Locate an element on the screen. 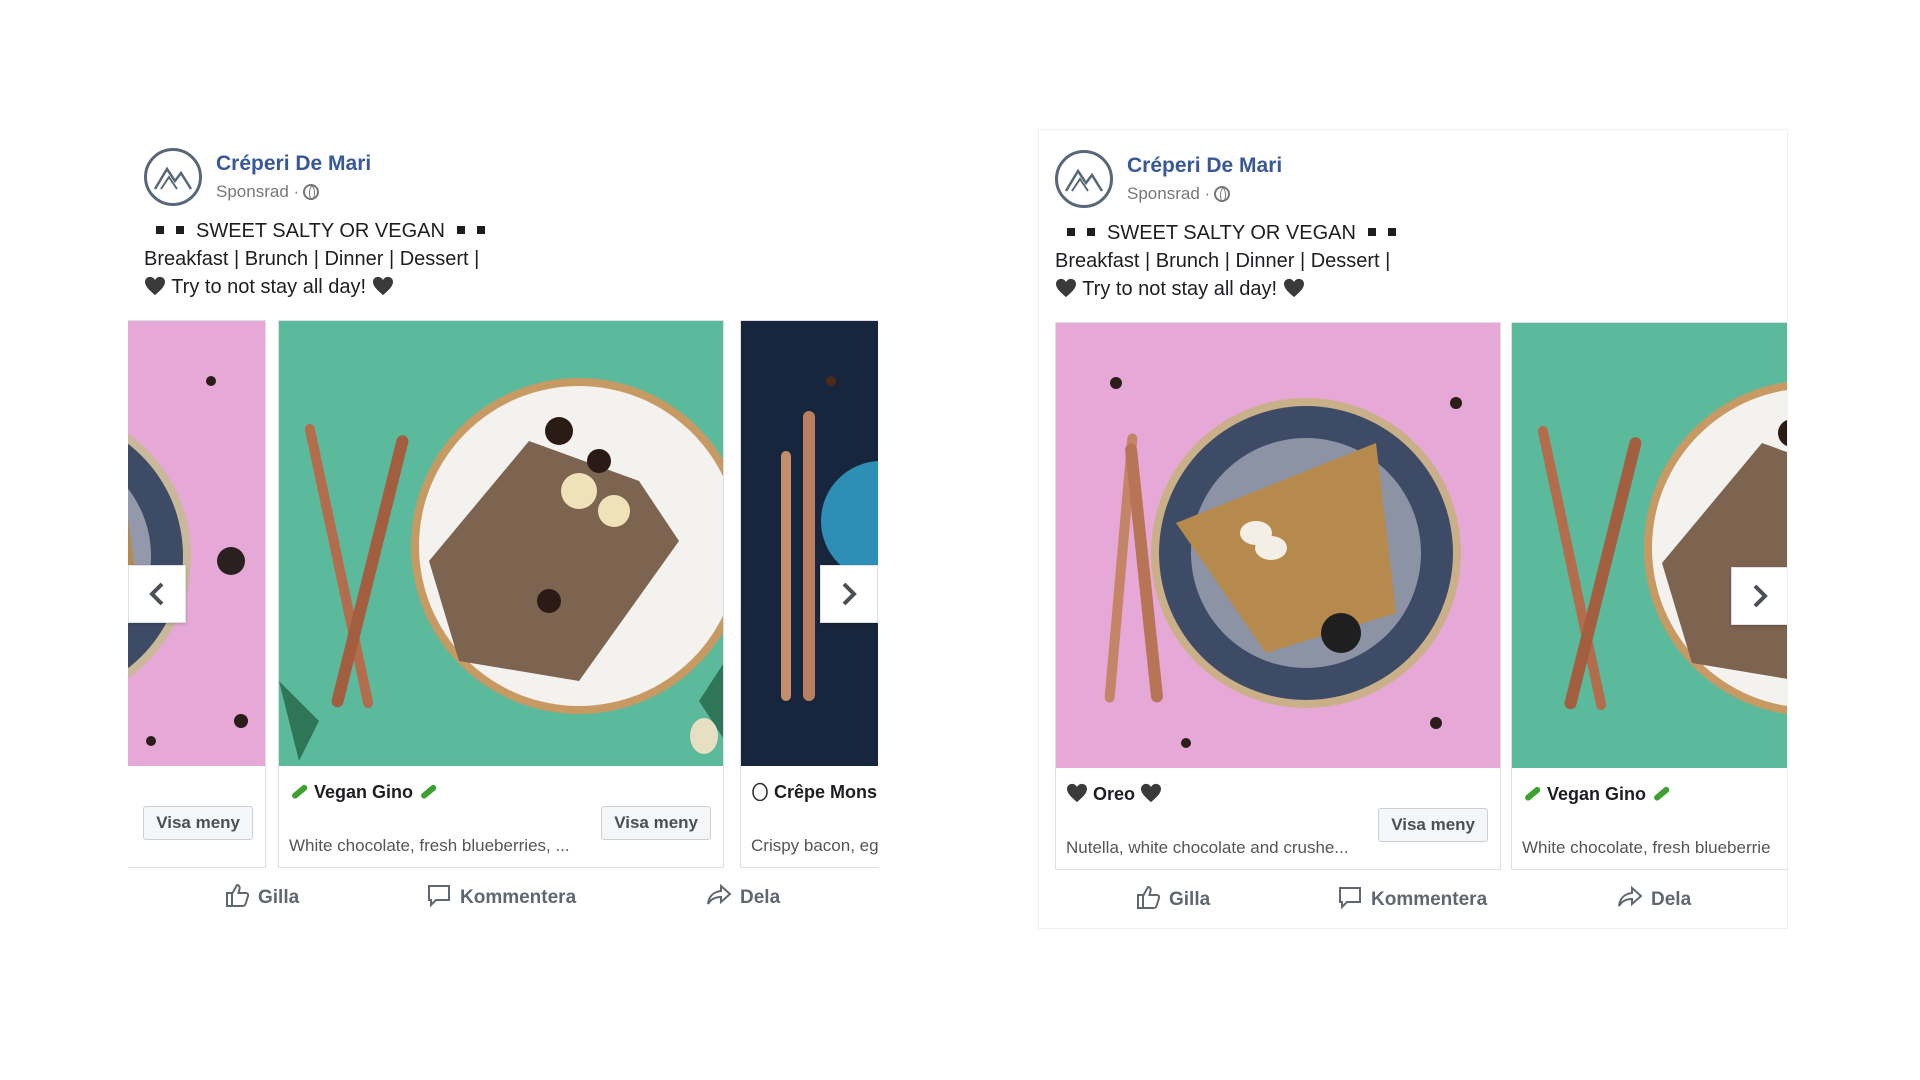  card-title-text: Oreo is located at coordinates (1114, 794).